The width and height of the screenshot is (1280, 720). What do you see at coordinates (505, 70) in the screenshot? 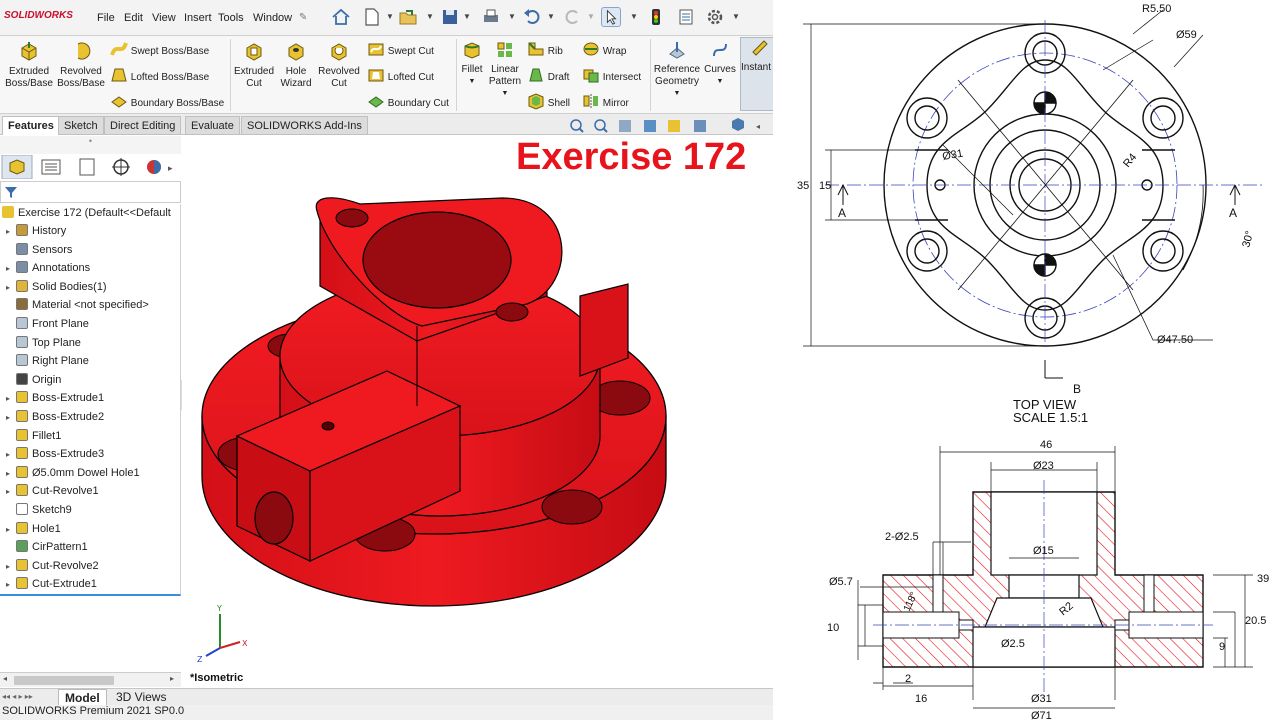
I see `linear-pattern-button: Linear Pattern ▼` at bounding box center [505, 70].